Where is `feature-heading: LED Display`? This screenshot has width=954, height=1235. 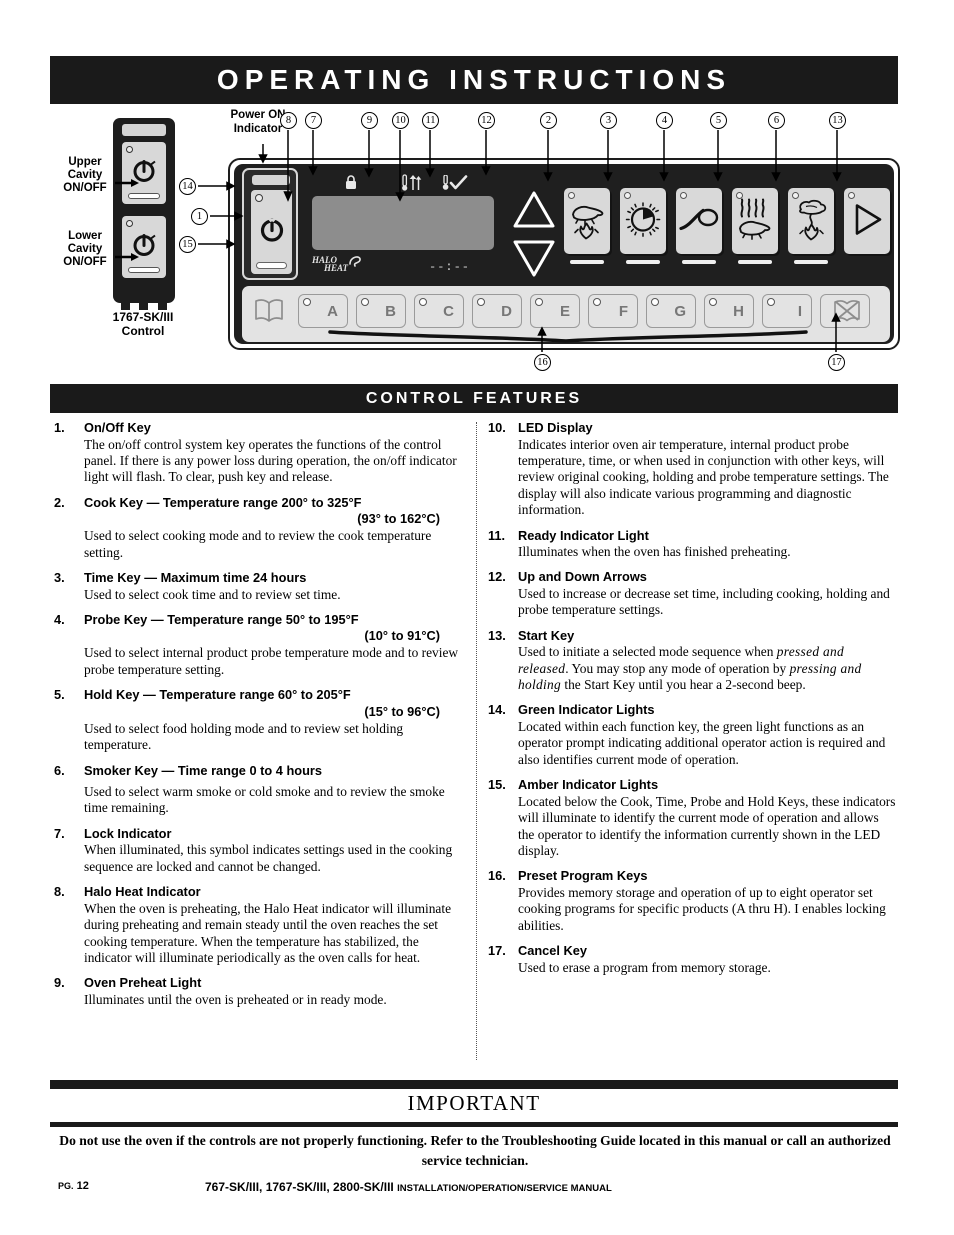 feature-heading: LED Display is located at coordinates (555, 427).